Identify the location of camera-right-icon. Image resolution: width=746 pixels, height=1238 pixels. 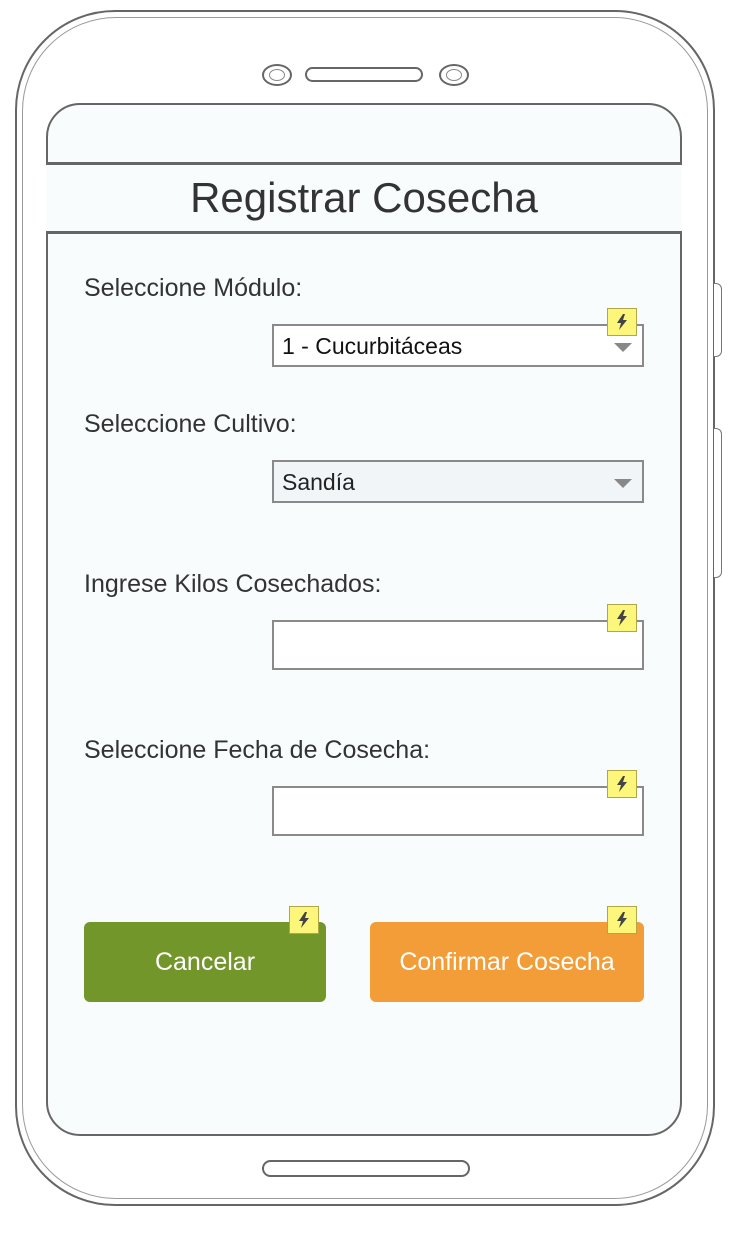
(454, 75).